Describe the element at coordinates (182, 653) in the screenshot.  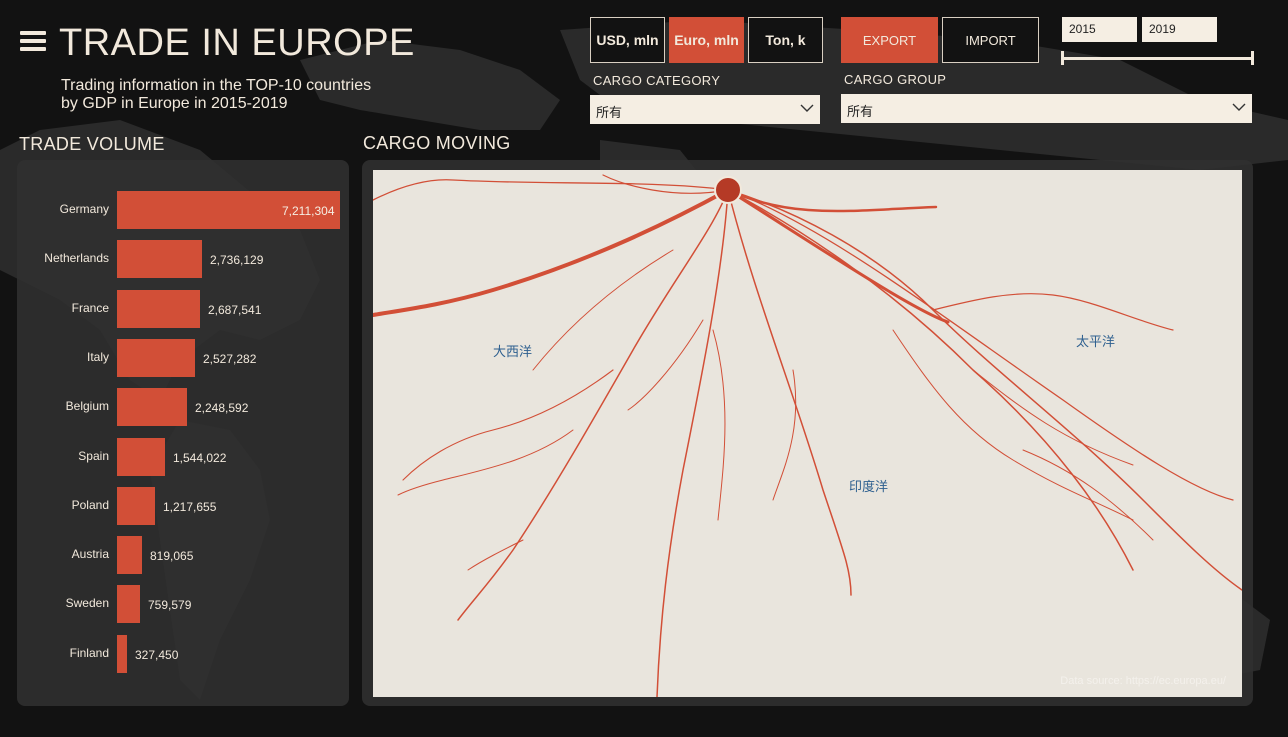
I see `bar-row: Finland 327,450` at that location.